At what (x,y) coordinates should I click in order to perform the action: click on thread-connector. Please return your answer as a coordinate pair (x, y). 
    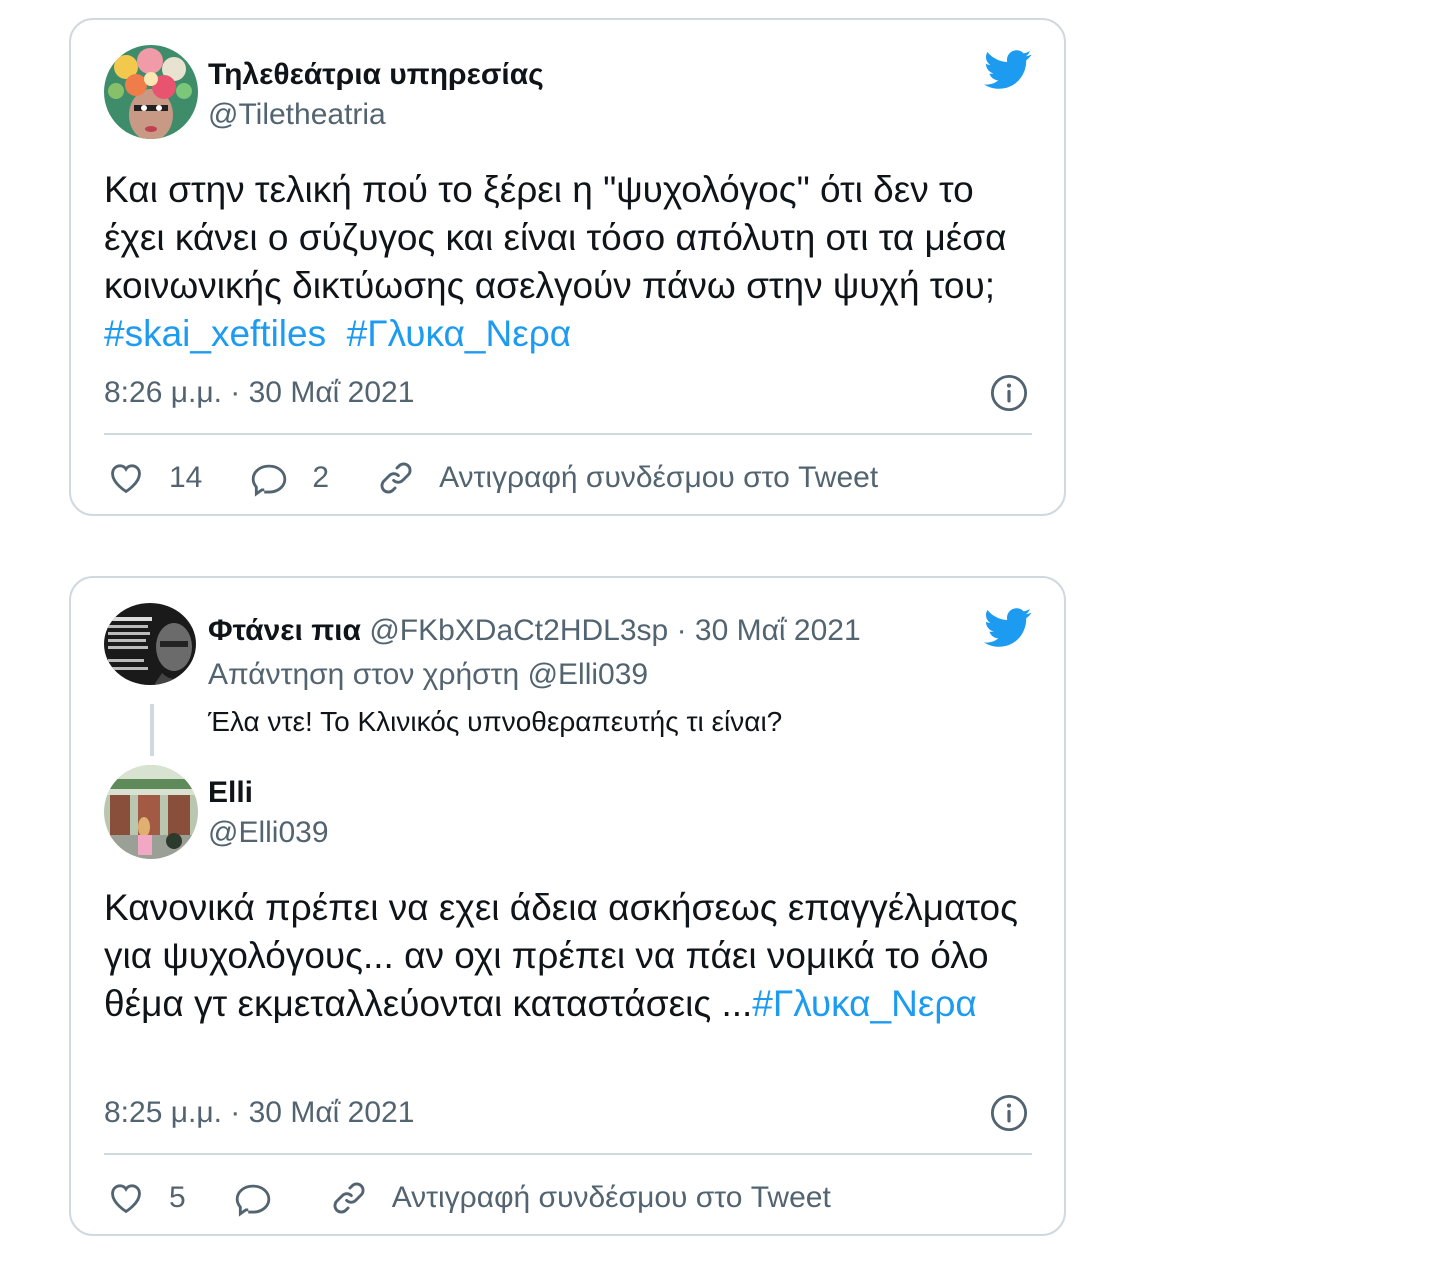
    Looking at the image, I should click on (152, 730).